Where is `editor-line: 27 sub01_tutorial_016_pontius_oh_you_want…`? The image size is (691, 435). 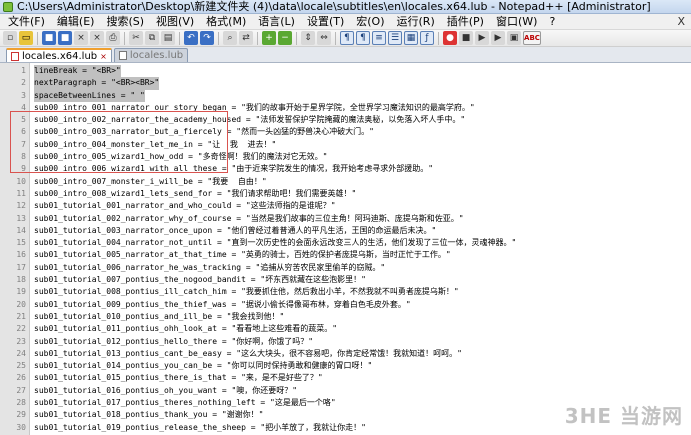 editor-line: 27 sub01_tutorial_016_pontius_oh_you_want… is located at coordinates (345, 391).